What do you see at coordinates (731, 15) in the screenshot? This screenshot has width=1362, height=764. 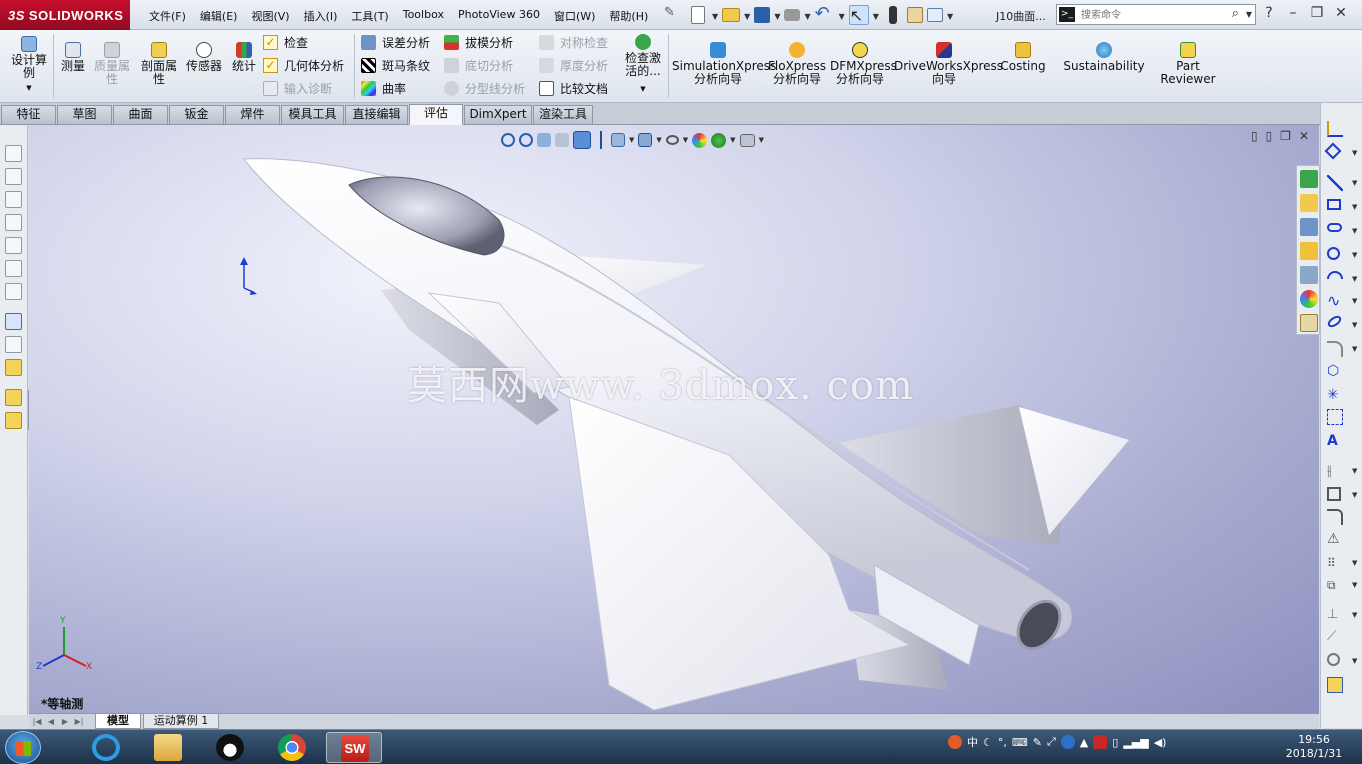 I see `open-folder-icon` at bounding box center [731, 15].